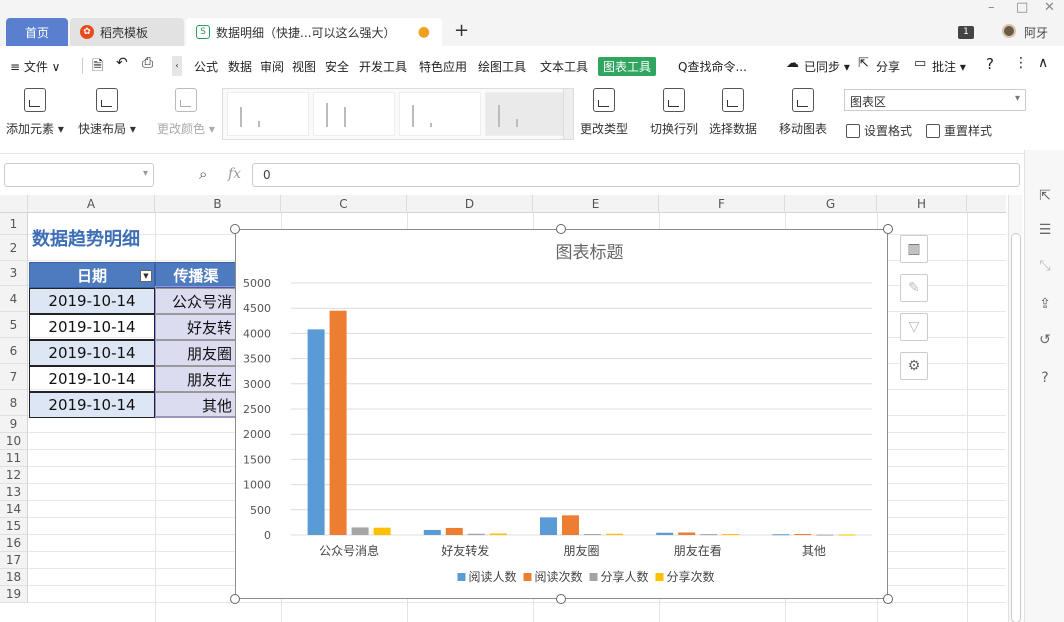 This screenshot has width=1064, height=622. Describe the element at coordinates (949, 66) in the screenshot. I see `comment-button: 批注 ▾` at that location.